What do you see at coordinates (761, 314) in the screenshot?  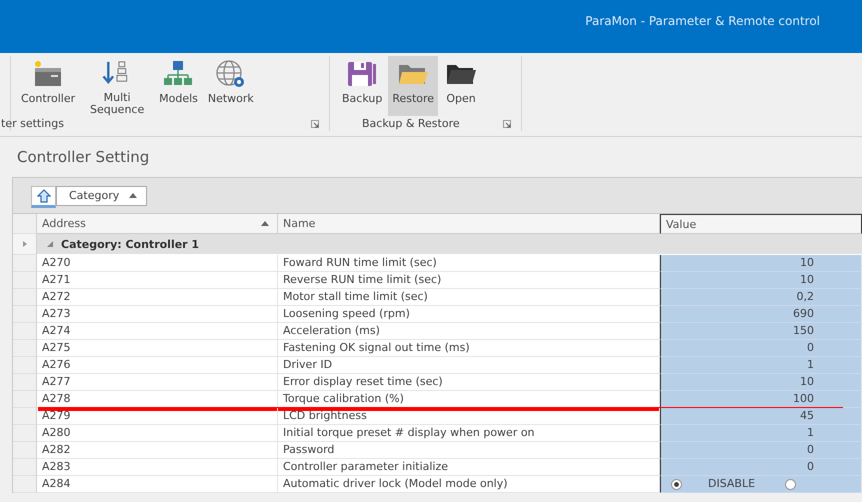 I see `table-cell: 690` at bounding box center [761, 314].